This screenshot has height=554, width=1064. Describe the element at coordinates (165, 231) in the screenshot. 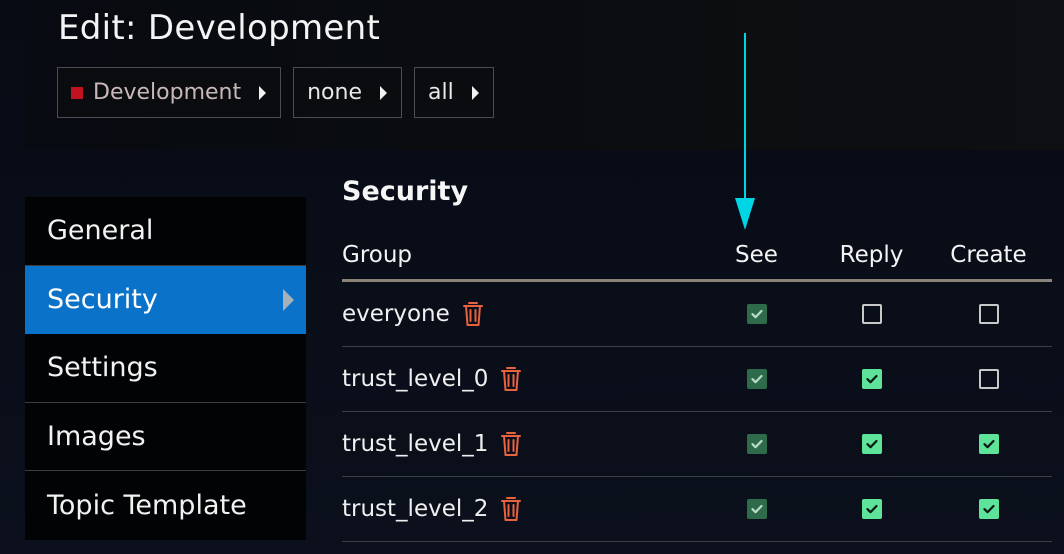

I see `sidebar-item-general: General` at that location.